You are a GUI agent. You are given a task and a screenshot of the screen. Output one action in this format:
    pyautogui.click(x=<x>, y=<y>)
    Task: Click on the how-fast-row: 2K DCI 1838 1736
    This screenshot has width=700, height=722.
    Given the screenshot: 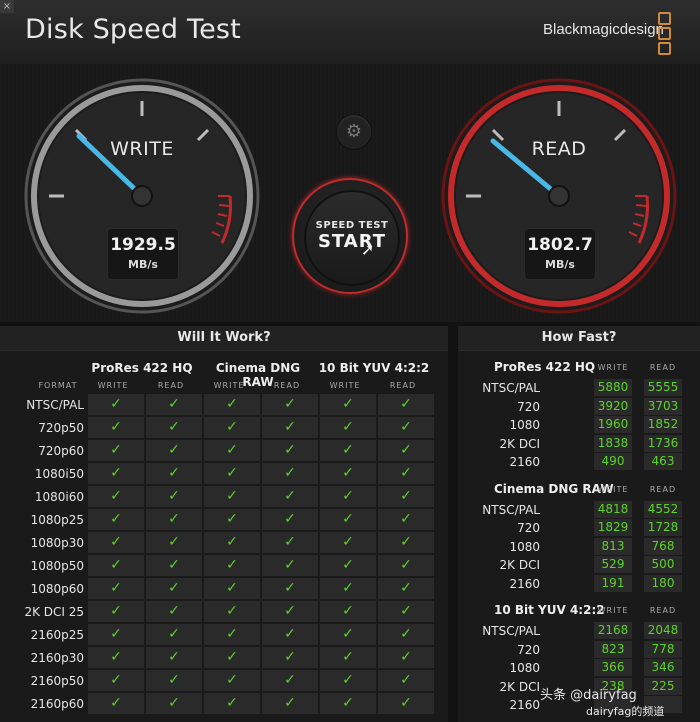 What is the action you would take?
    pyautogui.click(x=579, y=443)
    